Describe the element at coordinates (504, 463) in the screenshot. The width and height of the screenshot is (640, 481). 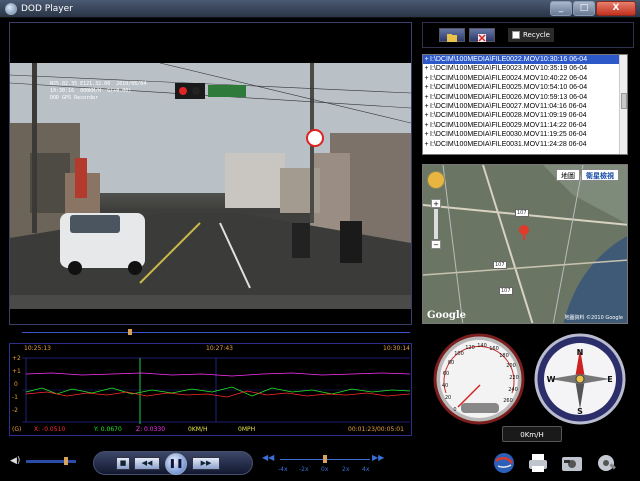
I see `google-earth-icon` at that location.